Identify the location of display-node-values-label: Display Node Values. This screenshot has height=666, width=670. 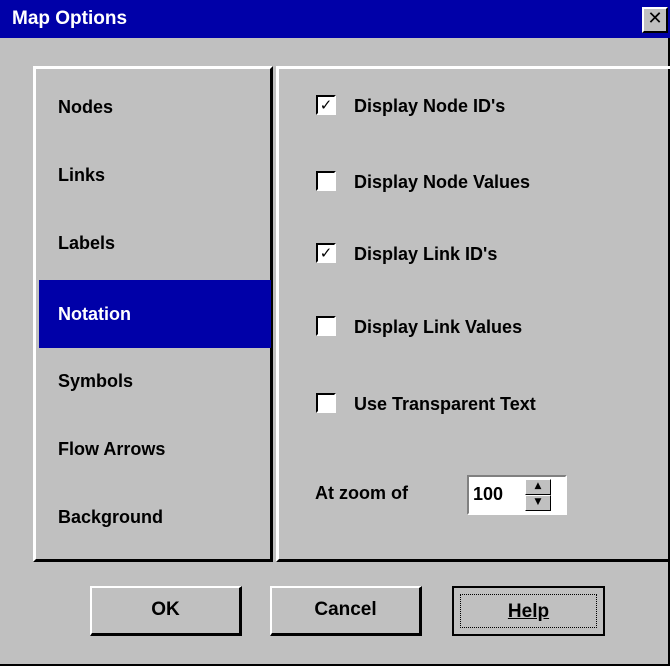
(442, 182).